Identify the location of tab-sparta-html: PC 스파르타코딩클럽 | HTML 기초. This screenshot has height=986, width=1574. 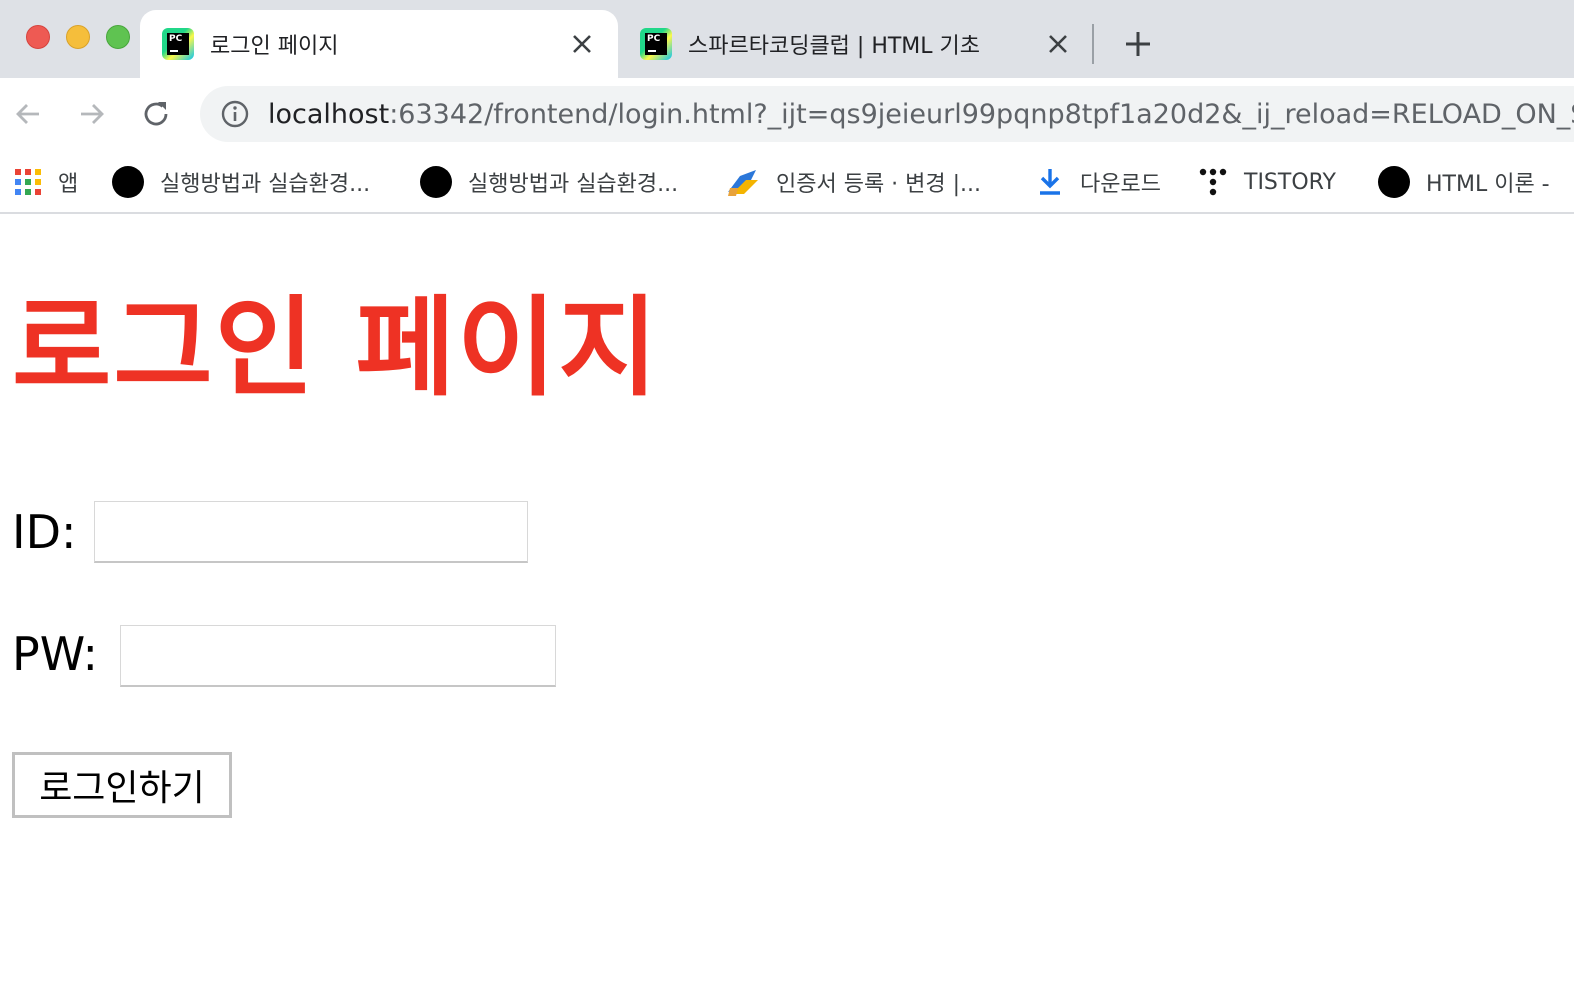
(856, 44).